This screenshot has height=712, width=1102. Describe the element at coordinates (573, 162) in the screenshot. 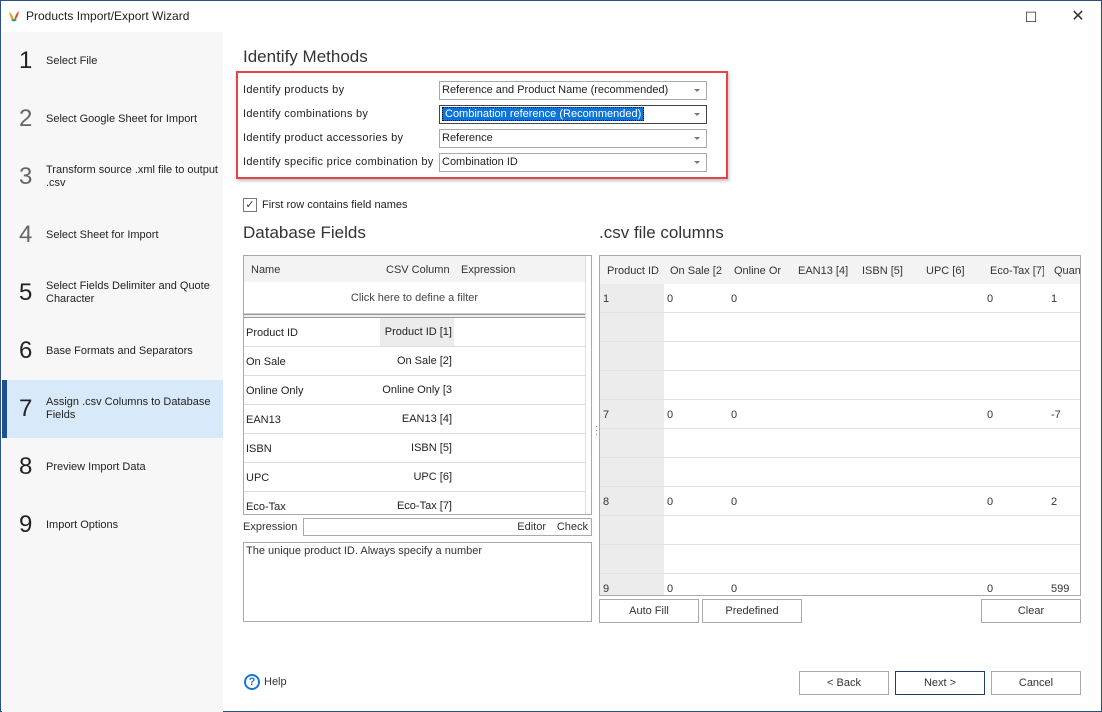

I see `identify-price-combination-select: Combination ID` at that location.